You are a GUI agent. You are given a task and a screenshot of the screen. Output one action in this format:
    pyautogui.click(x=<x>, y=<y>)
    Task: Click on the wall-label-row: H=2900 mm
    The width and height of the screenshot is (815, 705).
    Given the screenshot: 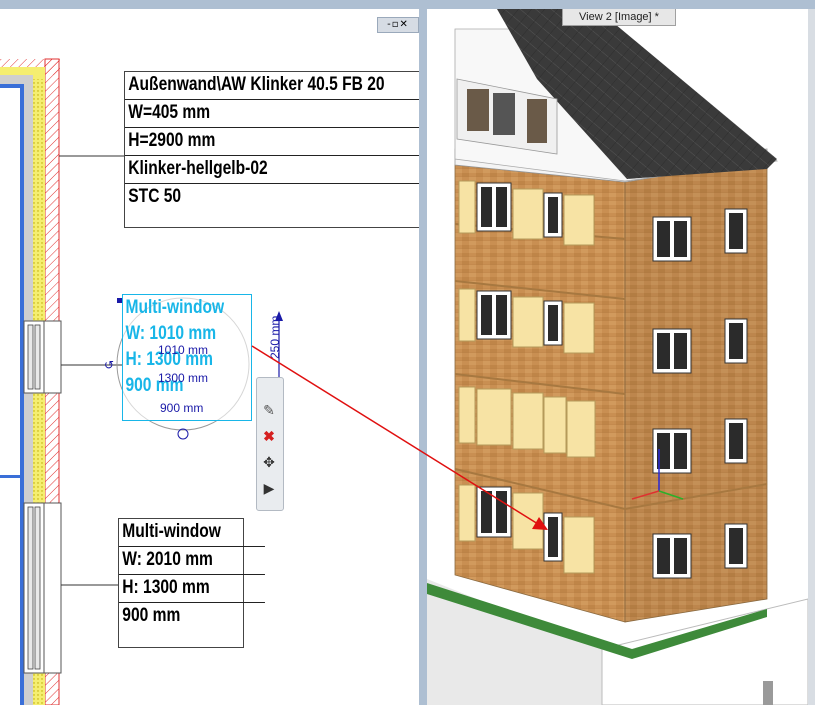 What is the action you would take?
    pyautogui.click(x=272, y=142)
    